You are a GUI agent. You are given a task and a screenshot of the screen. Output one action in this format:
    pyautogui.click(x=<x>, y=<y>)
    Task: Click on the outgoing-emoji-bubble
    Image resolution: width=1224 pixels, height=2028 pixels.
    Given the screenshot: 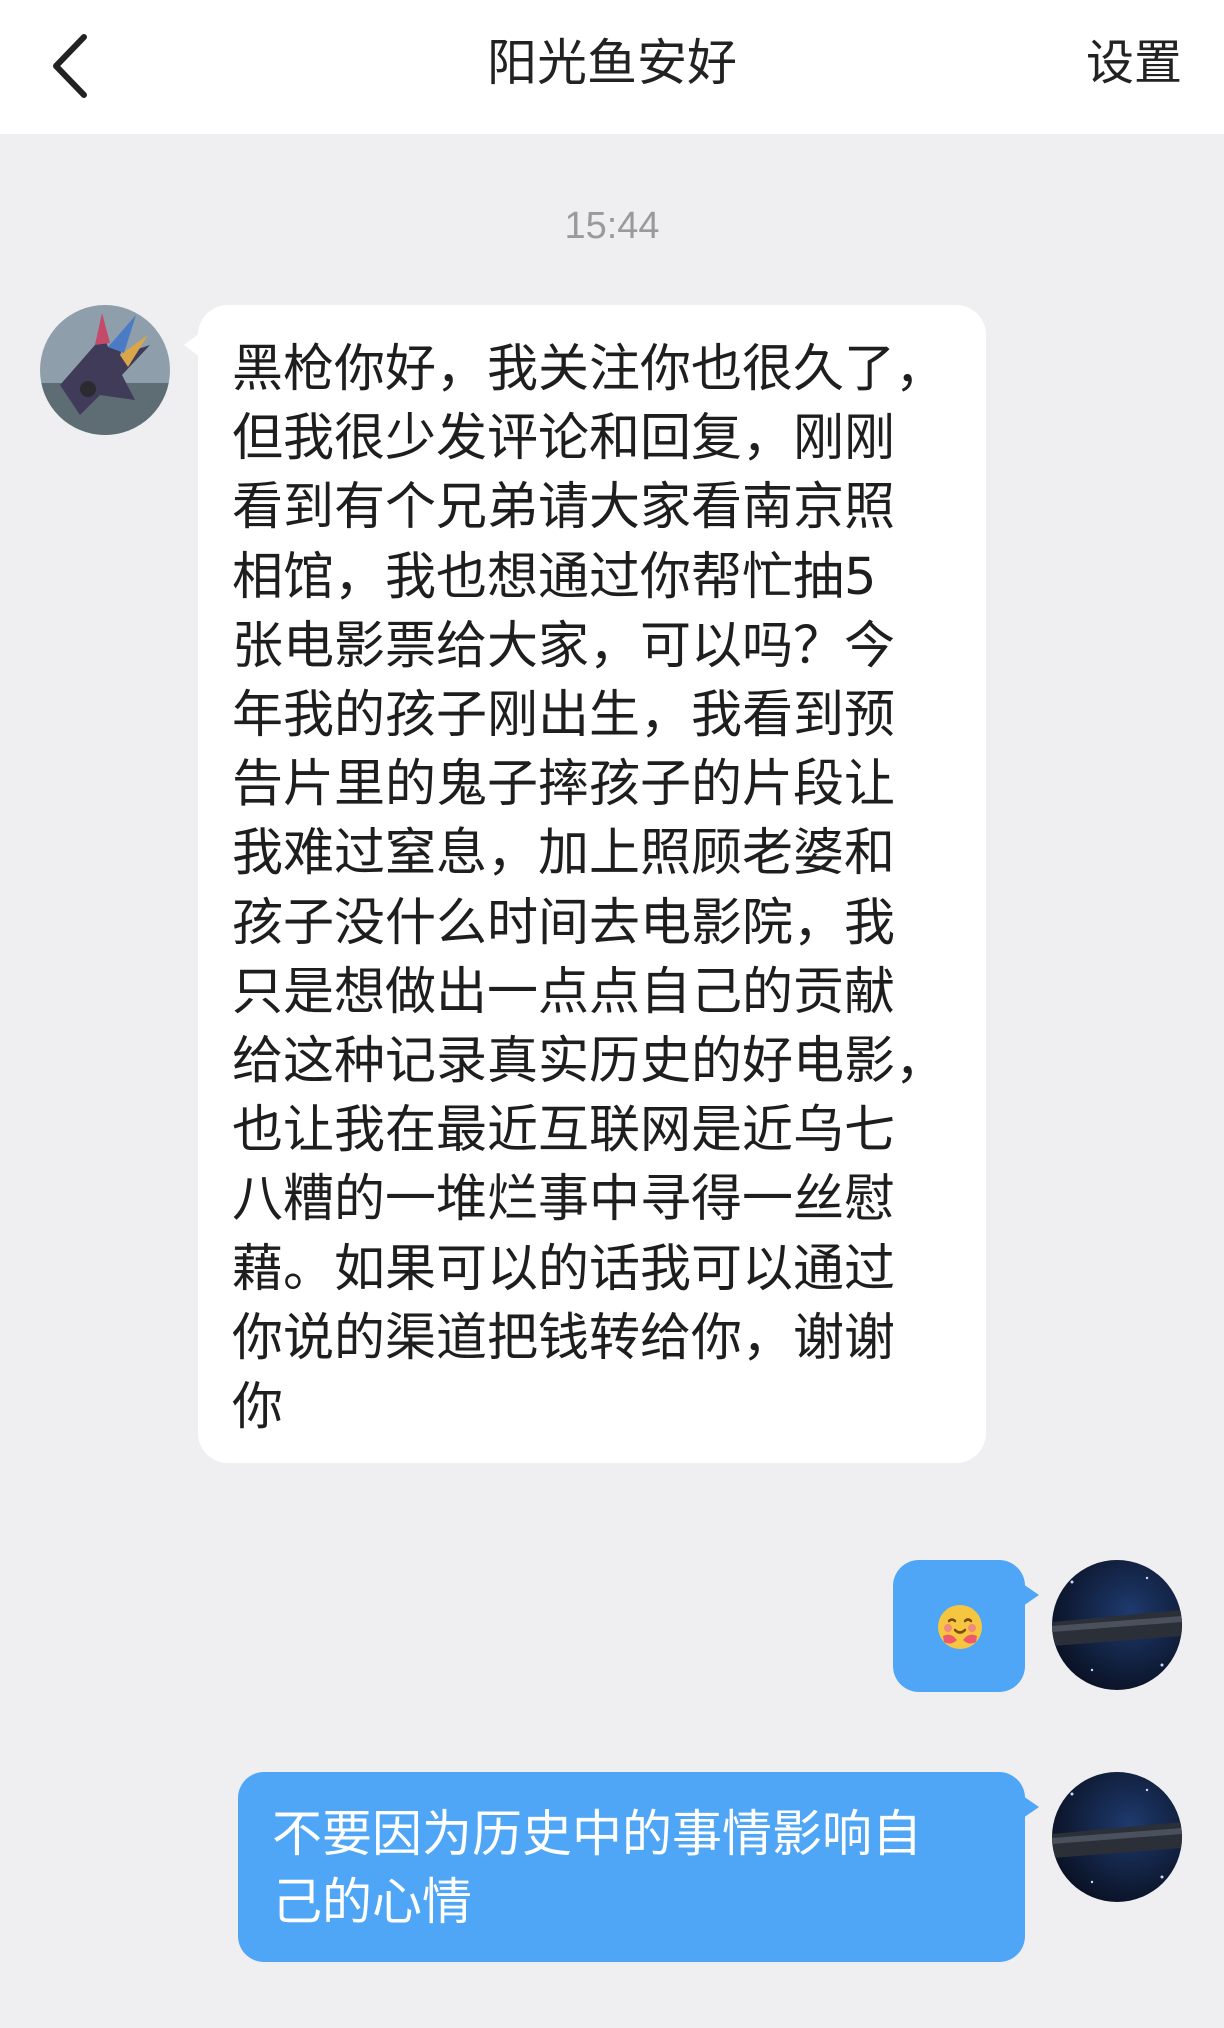 What is the action you would take?
    pyautogui.click(x=966, y=1626)
    